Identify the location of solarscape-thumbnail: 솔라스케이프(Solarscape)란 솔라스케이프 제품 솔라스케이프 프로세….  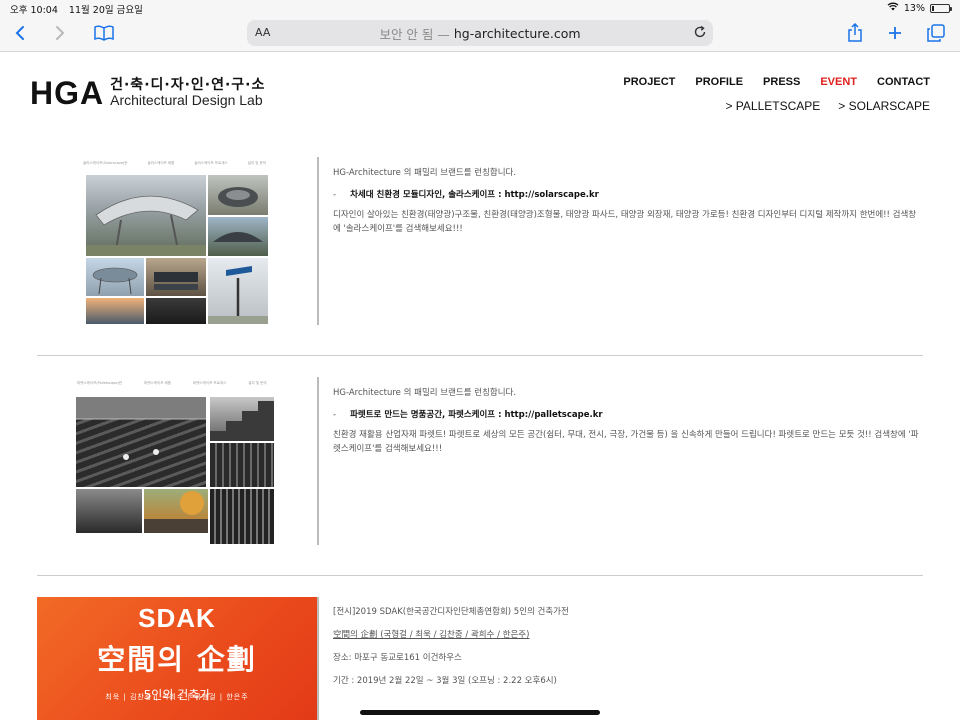
(178, 241).